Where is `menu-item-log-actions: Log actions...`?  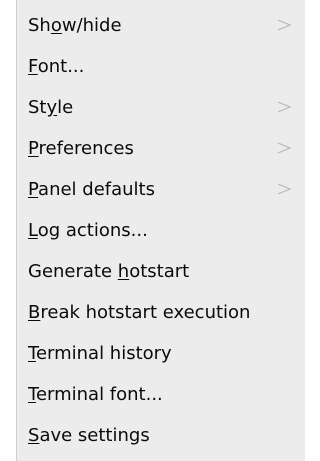
menu-item-log-actions: Log actions... is located at coordinates (161, 230).